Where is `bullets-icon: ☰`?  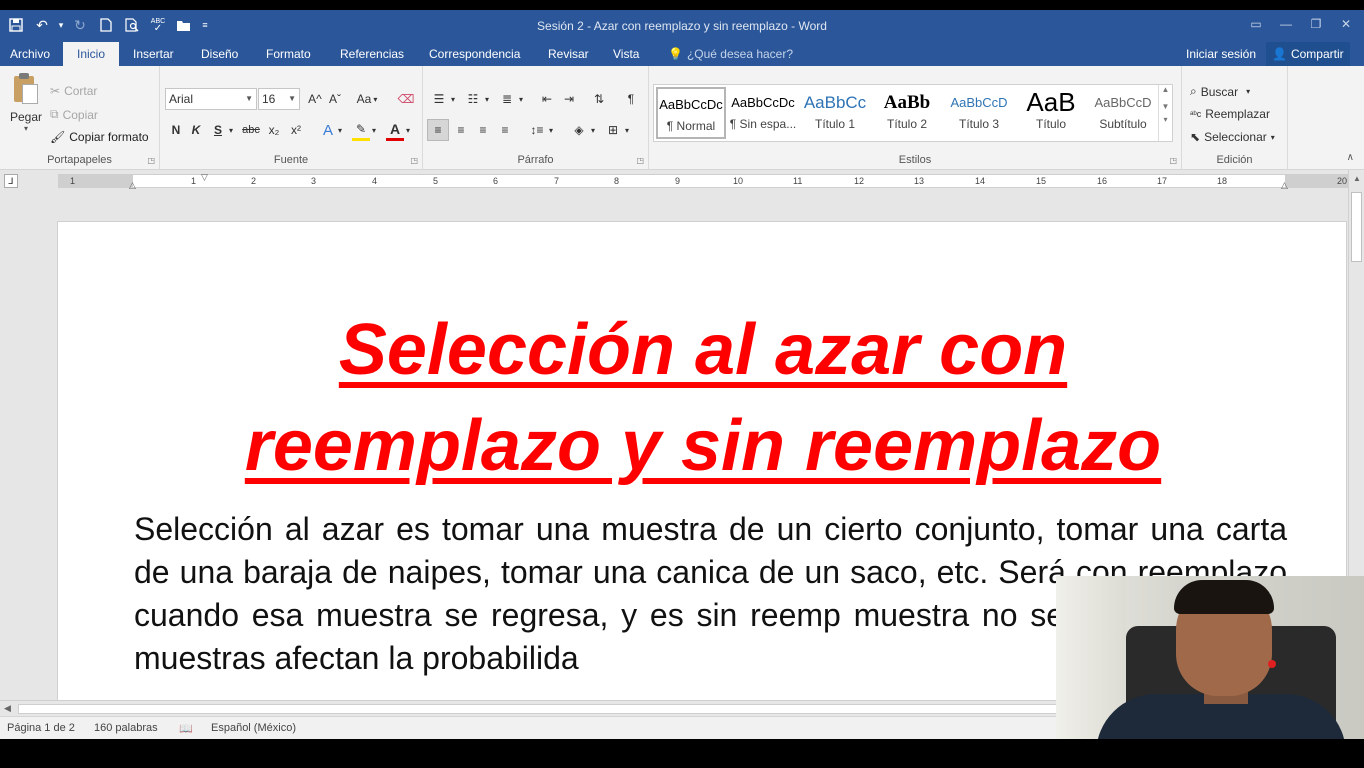 bullets-icon: ☰ is located at coordinates (439, 99).